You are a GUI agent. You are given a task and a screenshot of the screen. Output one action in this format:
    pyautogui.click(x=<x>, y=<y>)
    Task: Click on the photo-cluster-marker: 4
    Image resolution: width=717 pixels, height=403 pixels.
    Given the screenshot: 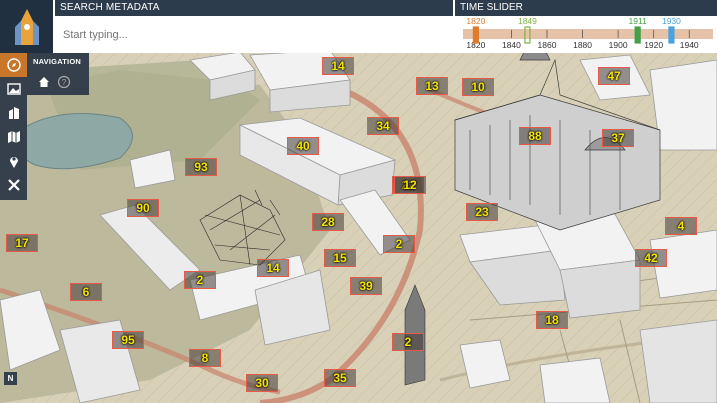 What is the action you would take?
    pyautogui.click(x=681, y=226)
    